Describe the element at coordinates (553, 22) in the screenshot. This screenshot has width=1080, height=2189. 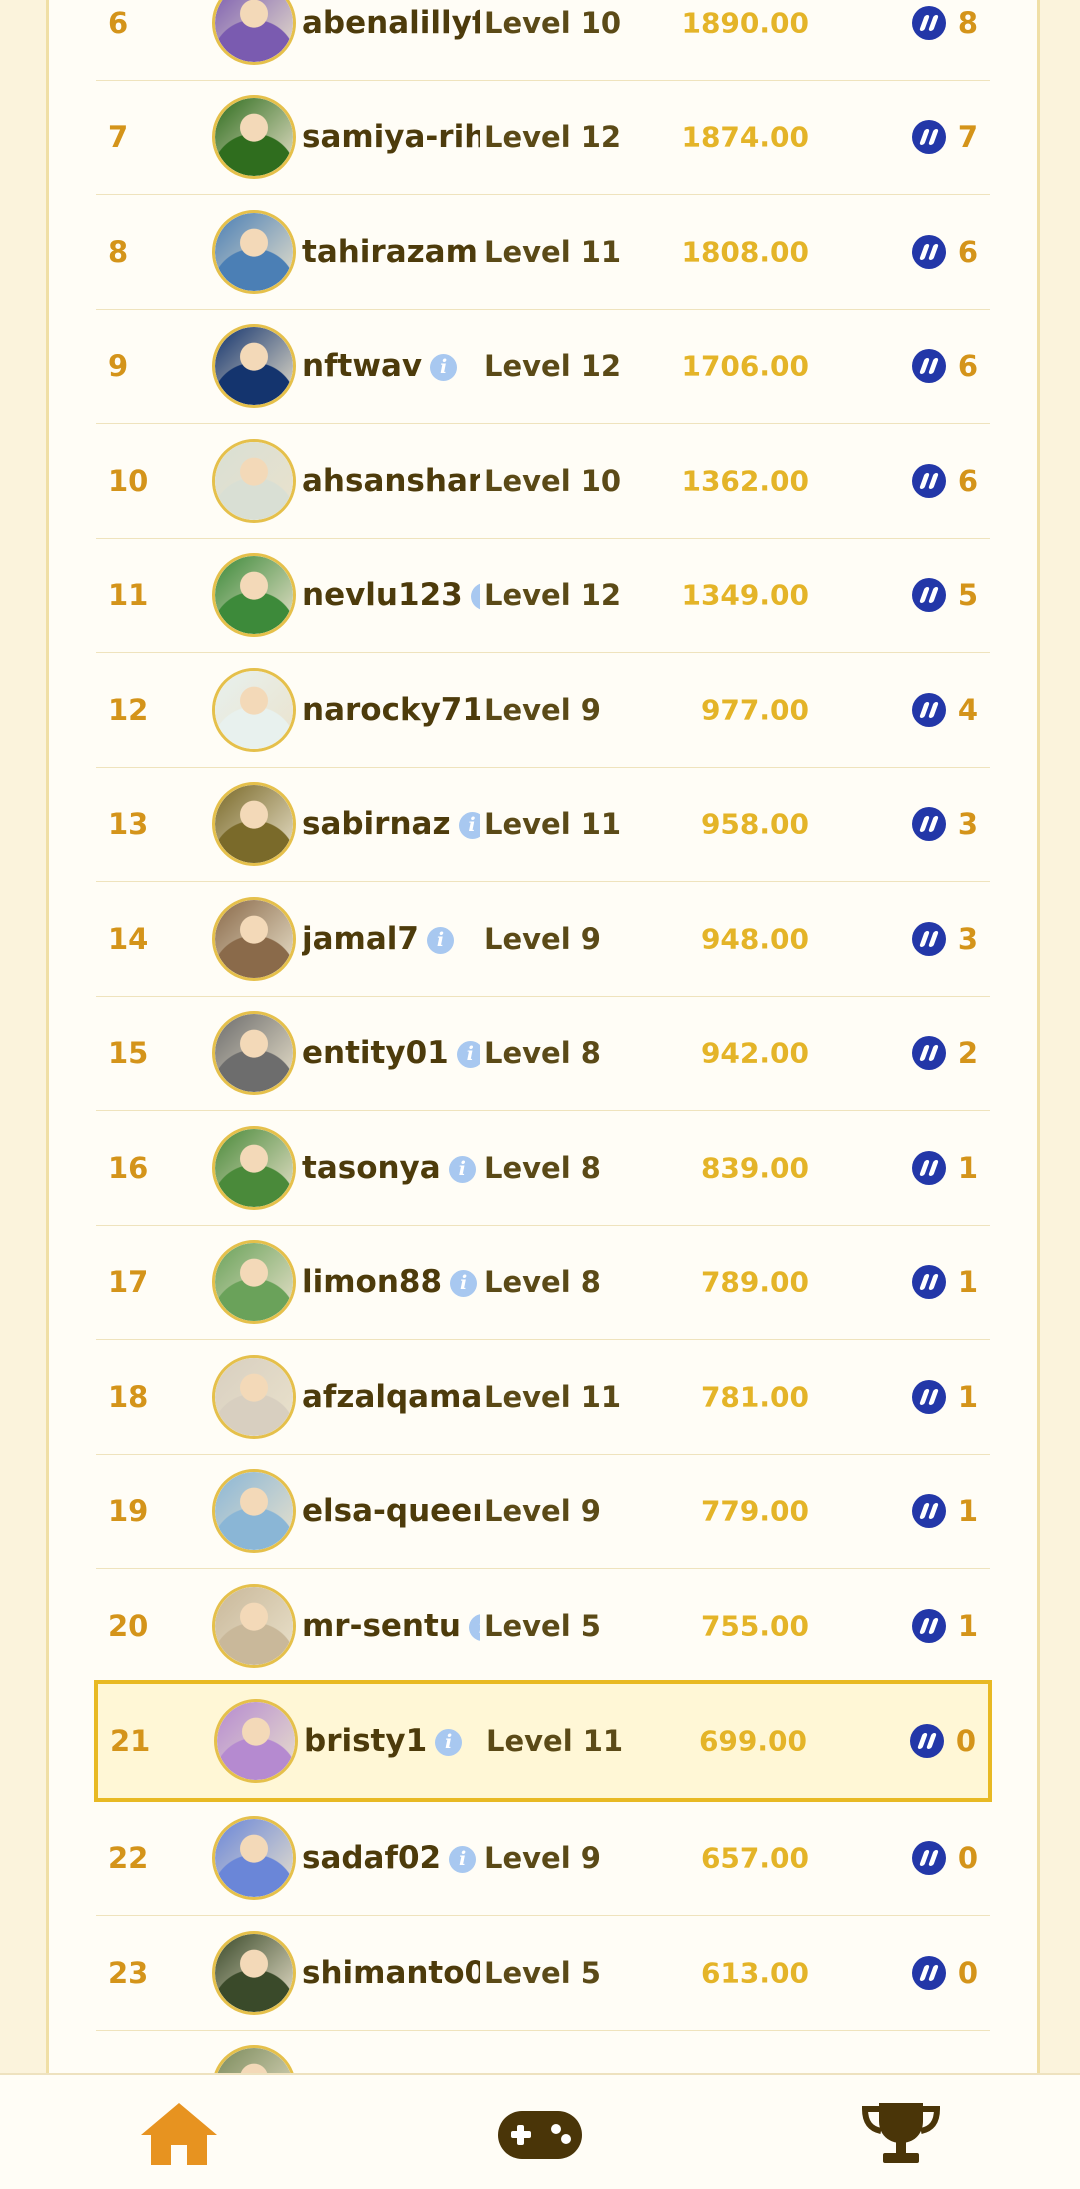
I see `level: Level 10` at that location.